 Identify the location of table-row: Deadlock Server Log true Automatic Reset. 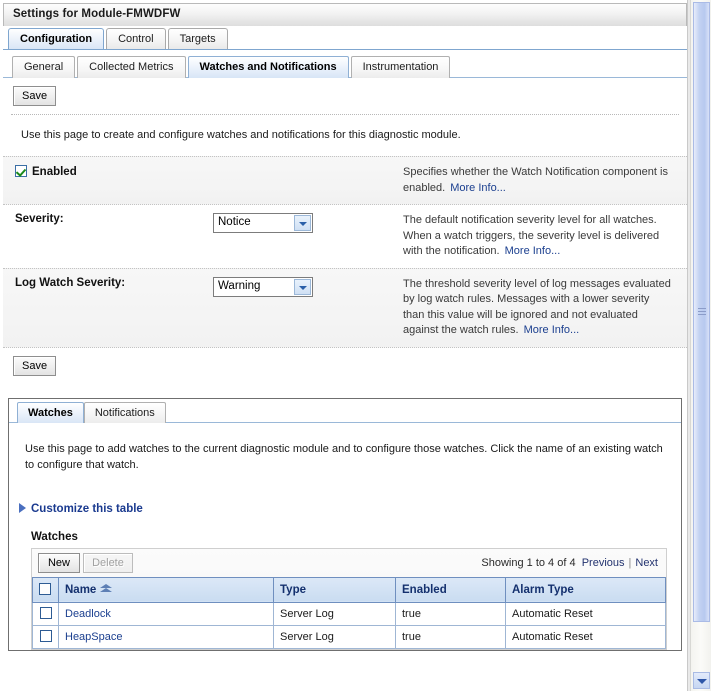
(349, 613).